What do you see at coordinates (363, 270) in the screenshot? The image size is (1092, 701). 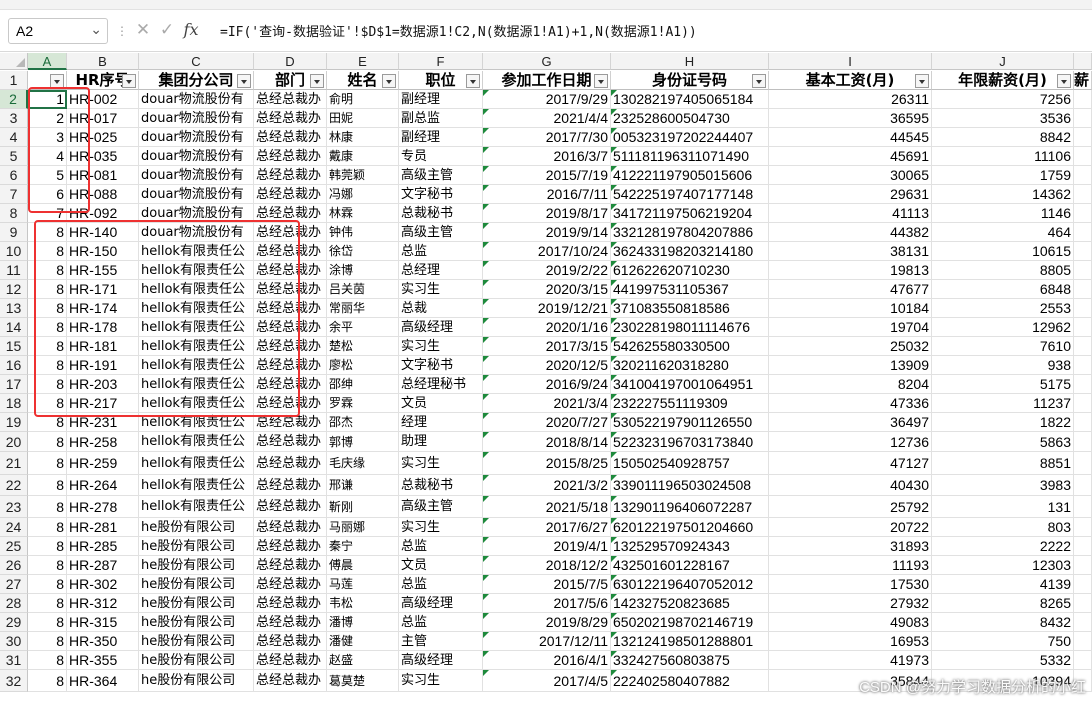 I see `cell-E: 涂博` at bounding box center [363, 270].